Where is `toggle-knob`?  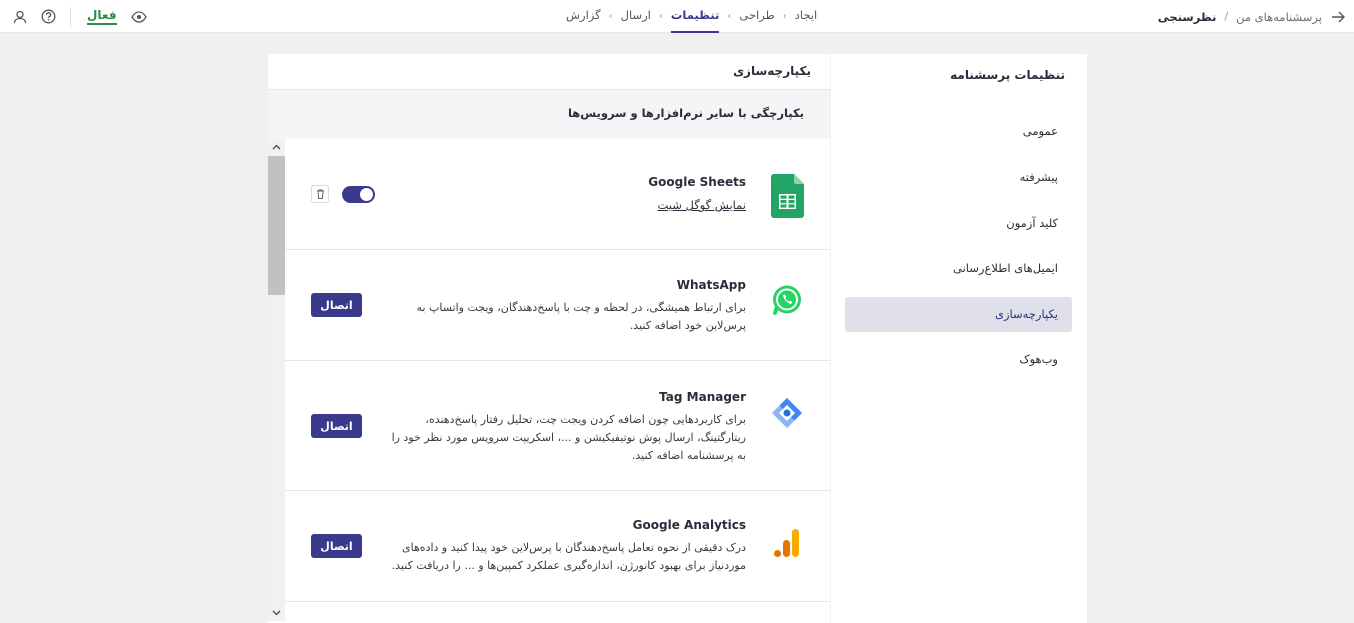 toggle-knob is located at coordinates (366, 194).